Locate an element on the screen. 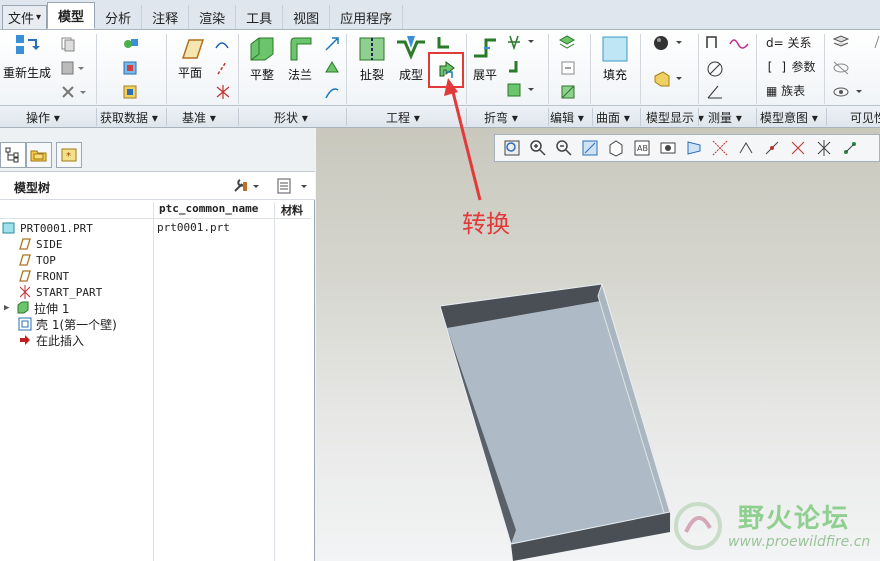 This screenshot has width=880, height=561. watermark: 野火论坛 www.proewildfire.cn is located at coordinates (774, 525).